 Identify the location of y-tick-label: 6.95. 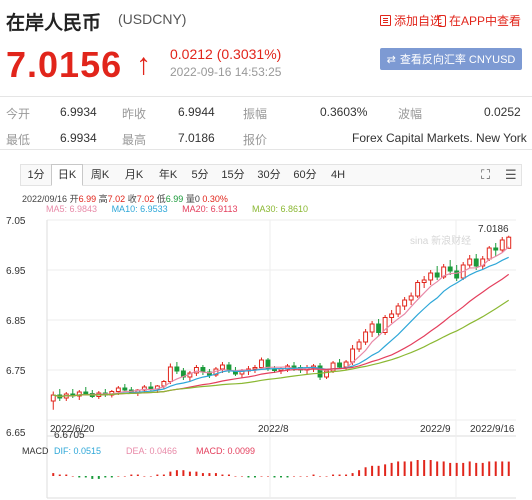
(16, 271).